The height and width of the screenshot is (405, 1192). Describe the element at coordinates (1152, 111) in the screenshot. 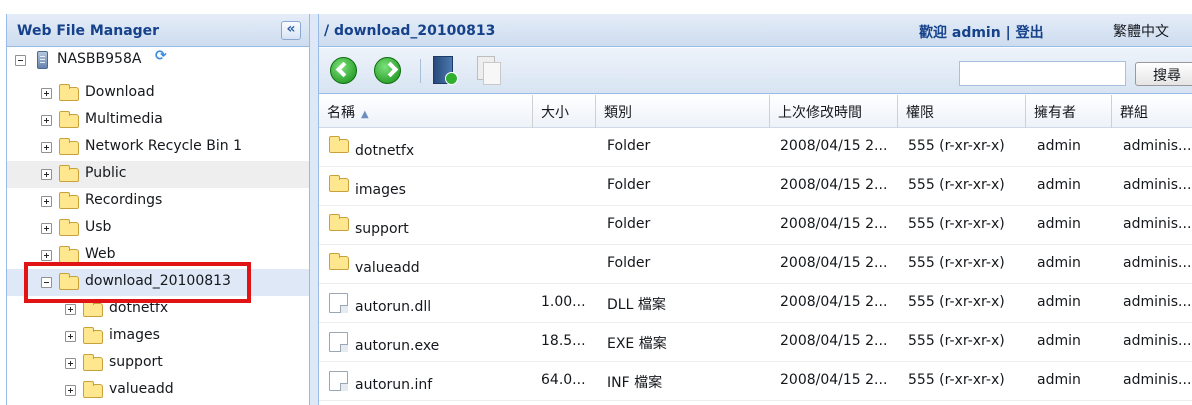

I see `column-header-group: 群組` at that location.